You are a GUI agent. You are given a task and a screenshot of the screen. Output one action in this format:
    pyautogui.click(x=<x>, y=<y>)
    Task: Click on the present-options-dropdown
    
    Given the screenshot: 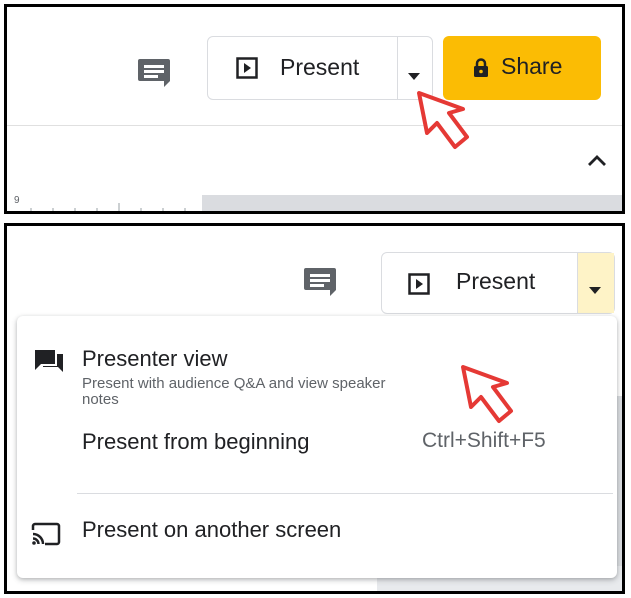 What is the action you would take?
    pyautogui.click(x=596, y=283)
    